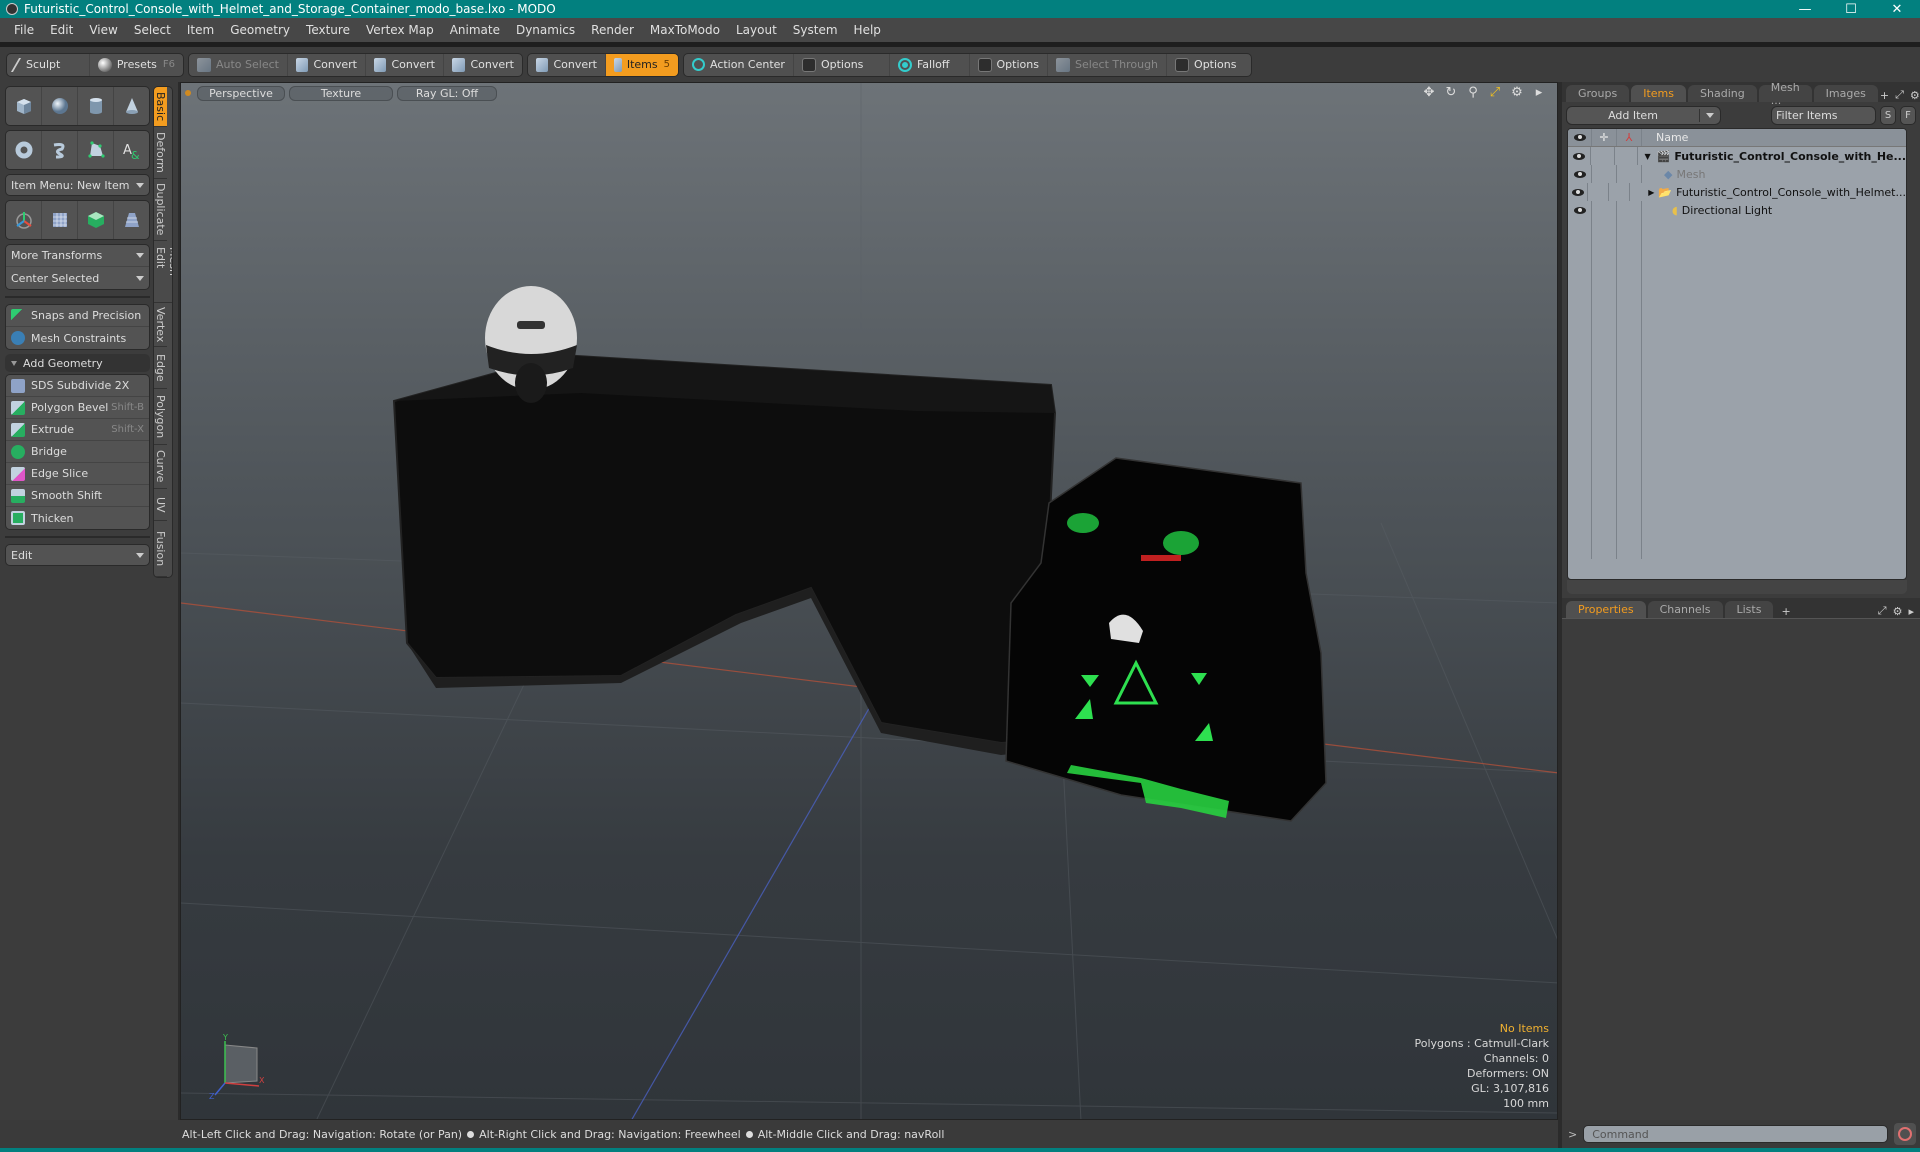 The image size is (1920, 1152). Describe the element at coordinates (77, 363) in the screenshot. I see `add-geometry-header: Add Geometry` at that location.